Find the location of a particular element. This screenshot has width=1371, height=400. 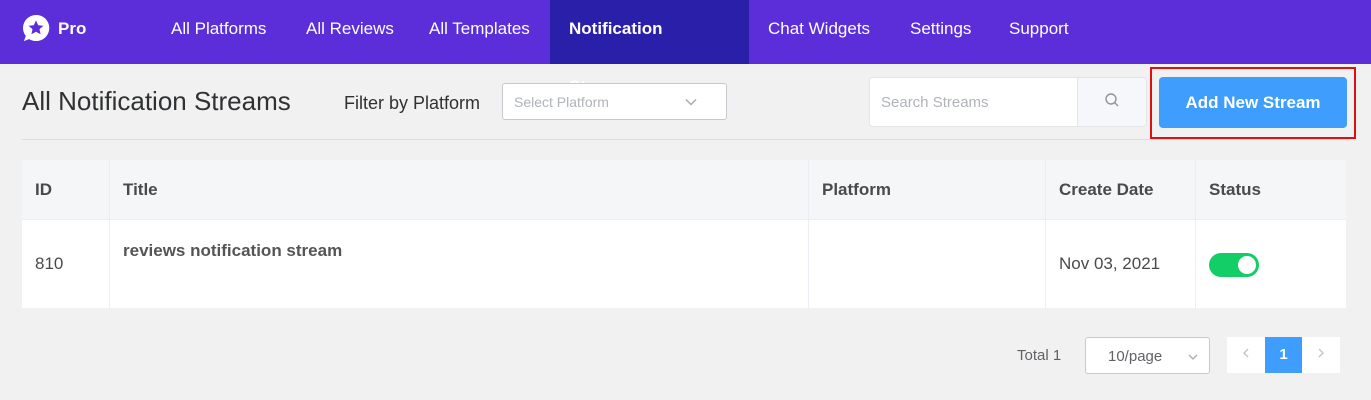

next-page-button is located at coordinates (1321, 355).